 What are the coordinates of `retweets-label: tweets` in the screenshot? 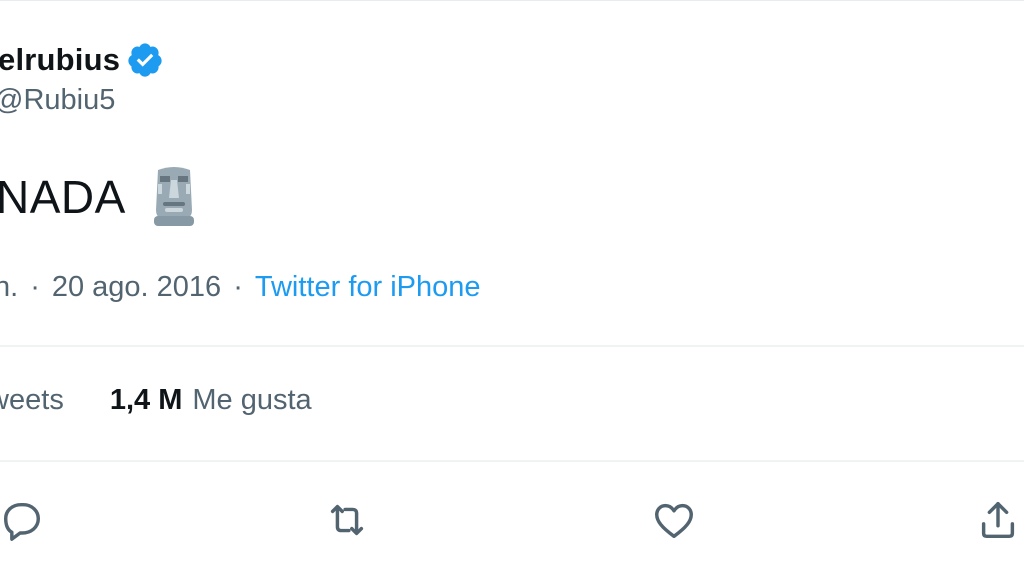 It's located at (32, 400).